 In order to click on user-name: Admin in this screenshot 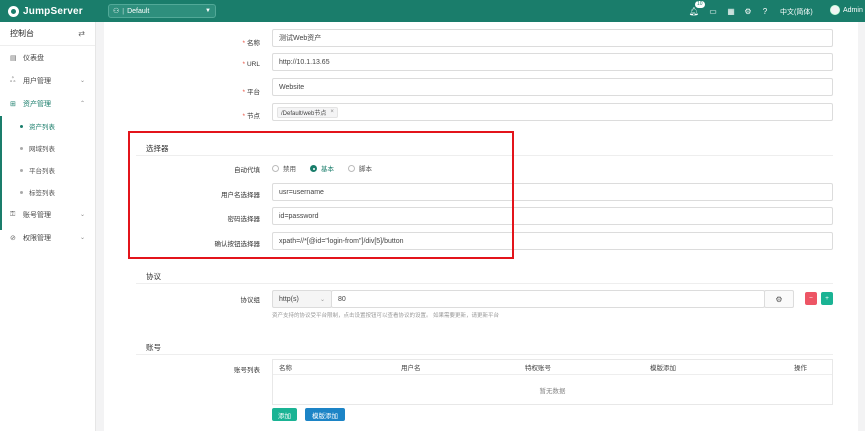, I will do `click(853, 10)`.